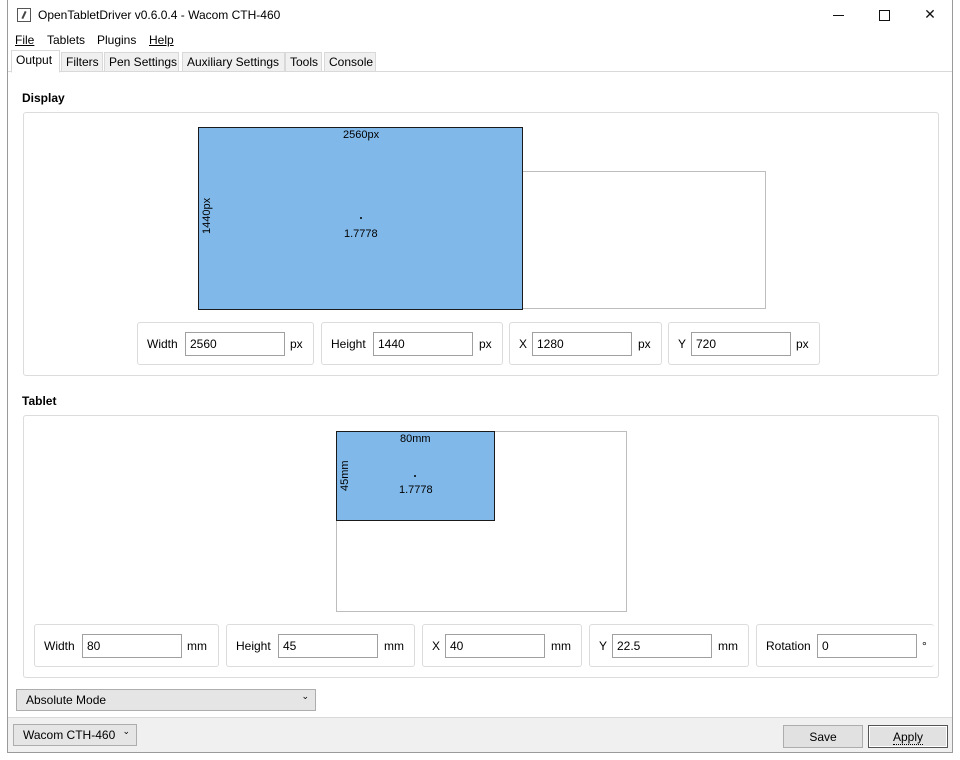 The image size is (960, 760). I want to click on tab-auxiliary-settings: Auxiliary Settings, so click(233, 62).